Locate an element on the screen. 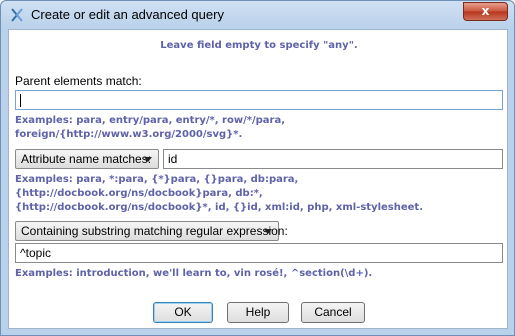 Image resolution: width=515 pixels, height=336 pixels. text-caret is located at coordinates (20, 100).